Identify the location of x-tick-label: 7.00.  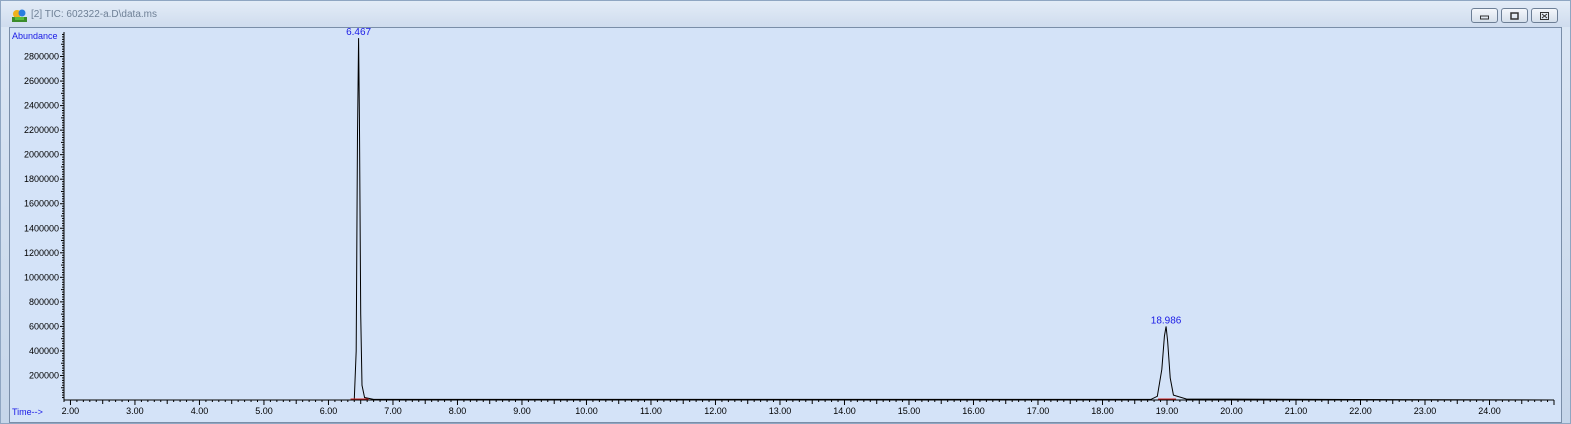
(393, 411).